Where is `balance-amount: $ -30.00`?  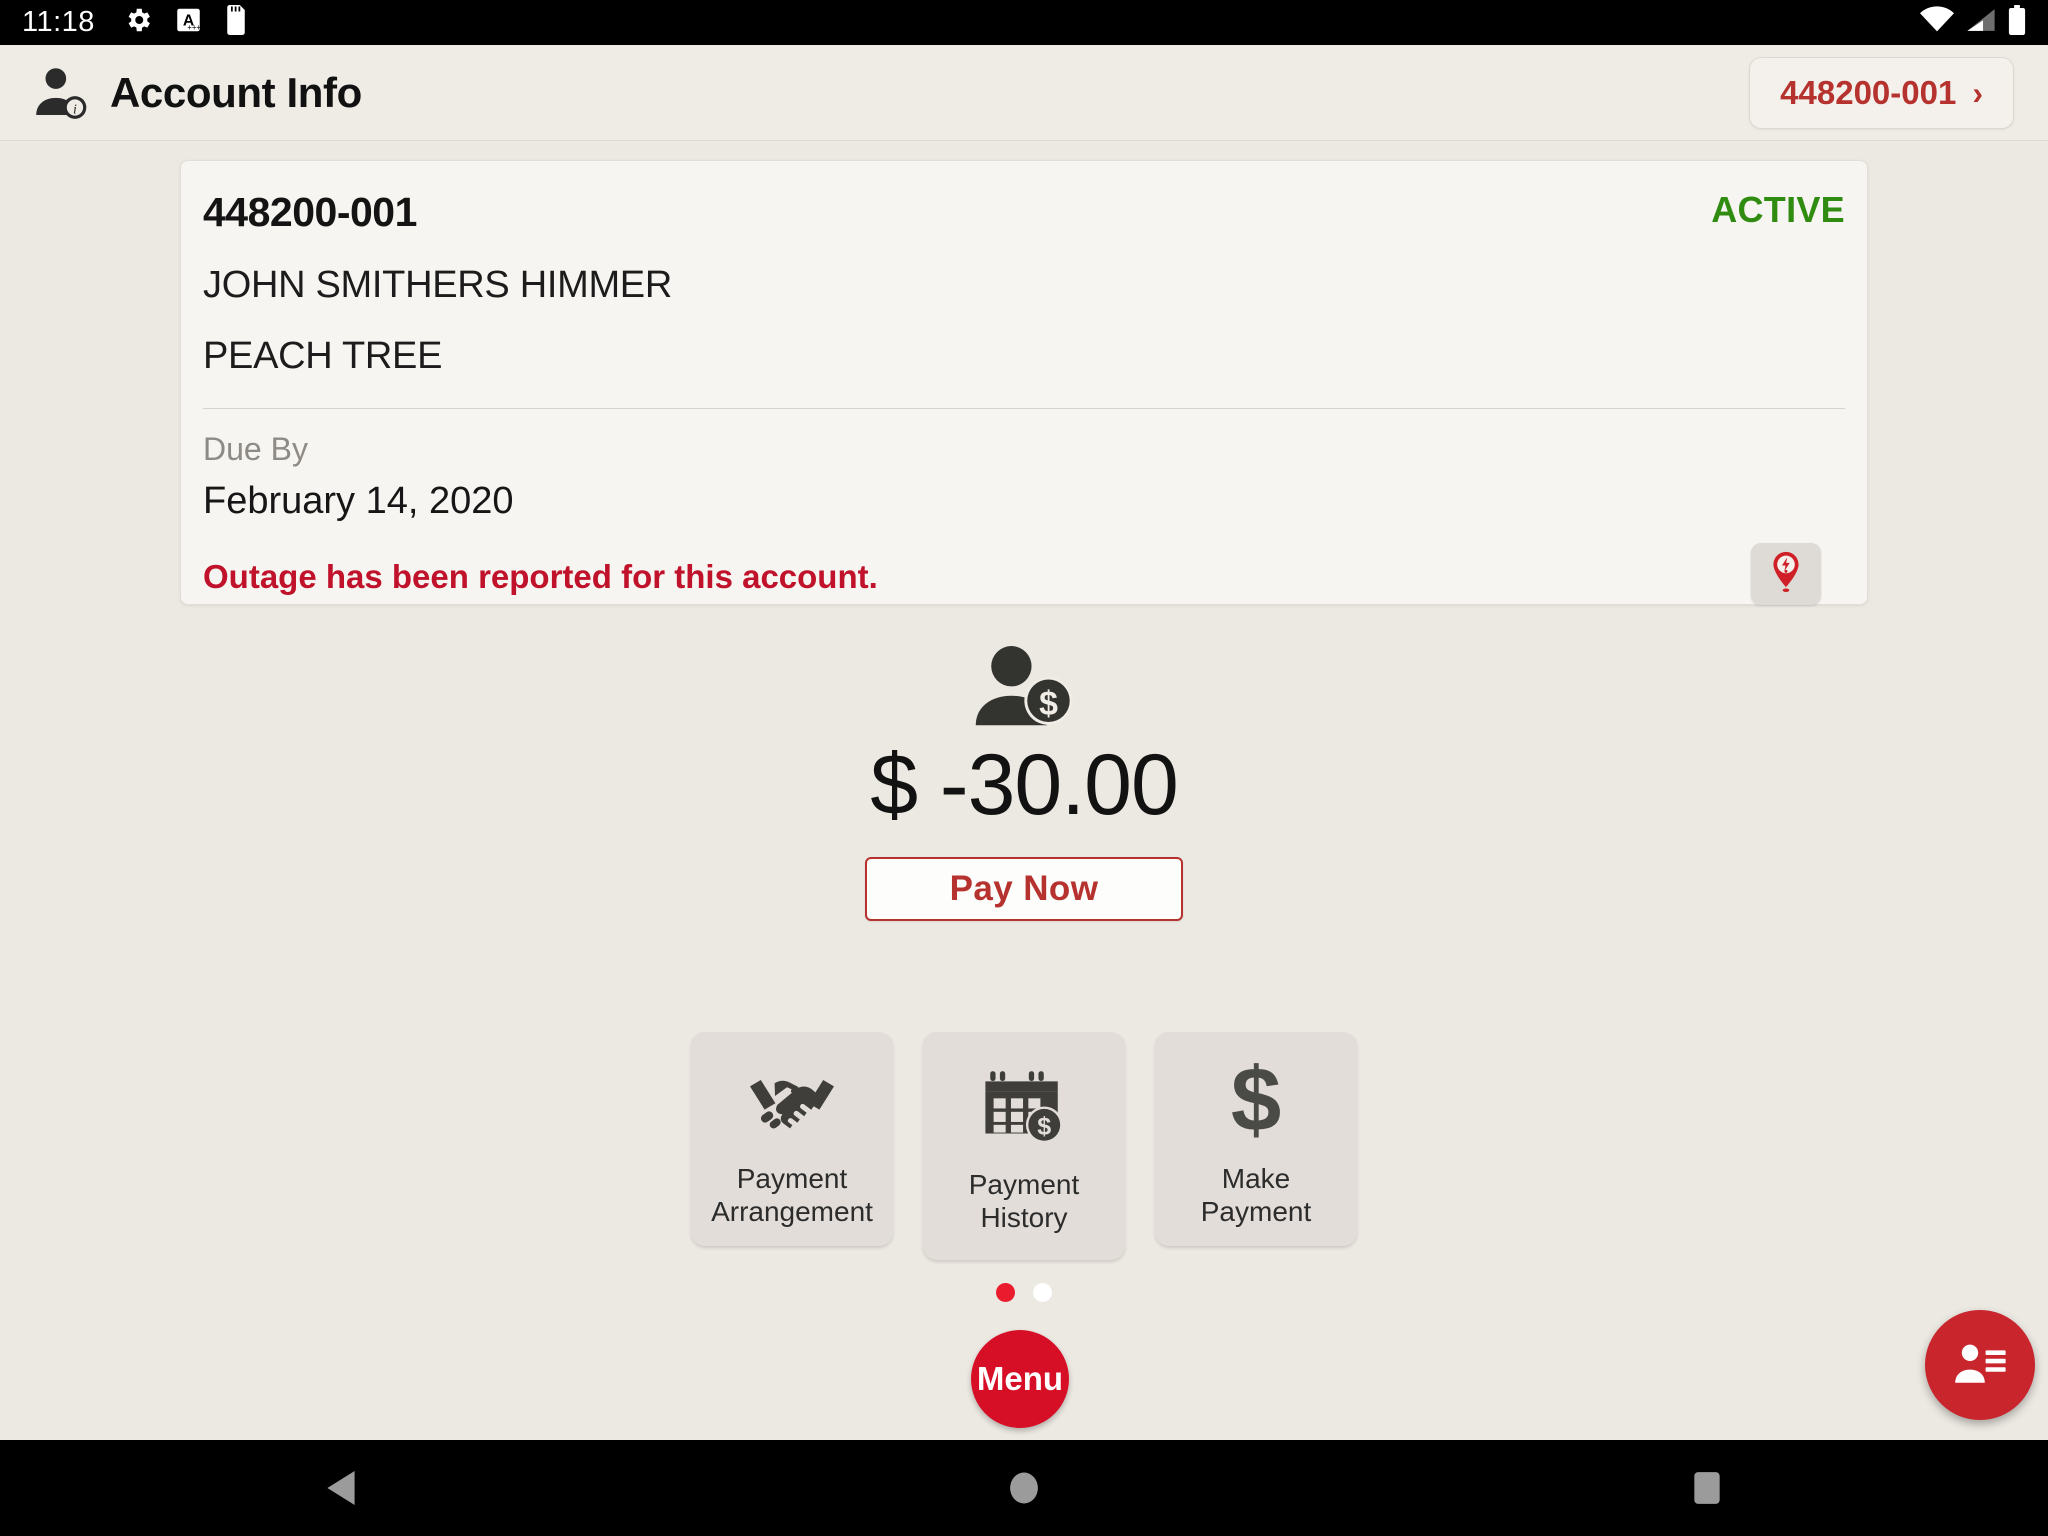
balance-amount: $ -30.00 is located at coordinates (1024, 785).